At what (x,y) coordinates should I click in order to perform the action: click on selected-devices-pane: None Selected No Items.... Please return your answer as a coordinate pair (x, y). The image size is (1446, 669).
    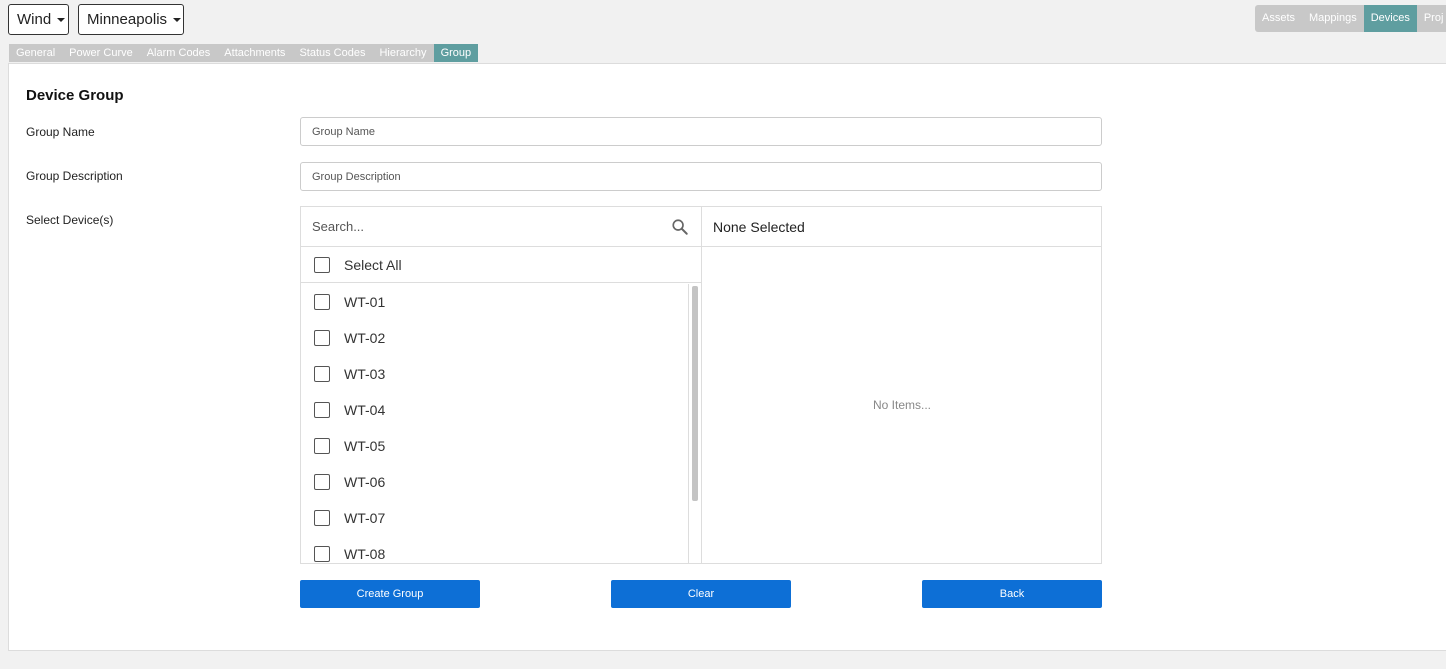
    Looking at the image, I should click on (901, 385).